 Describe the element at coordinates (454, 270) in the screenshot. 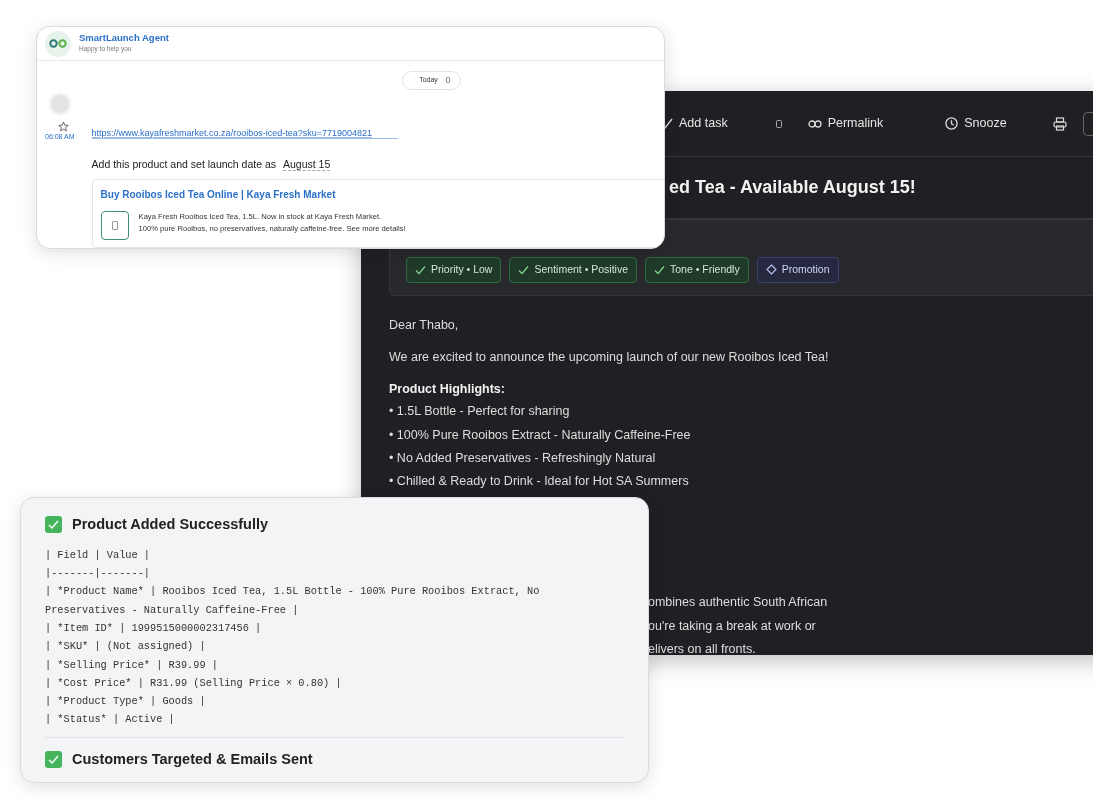

I see `tag-chip: Priority • Low` at that location.